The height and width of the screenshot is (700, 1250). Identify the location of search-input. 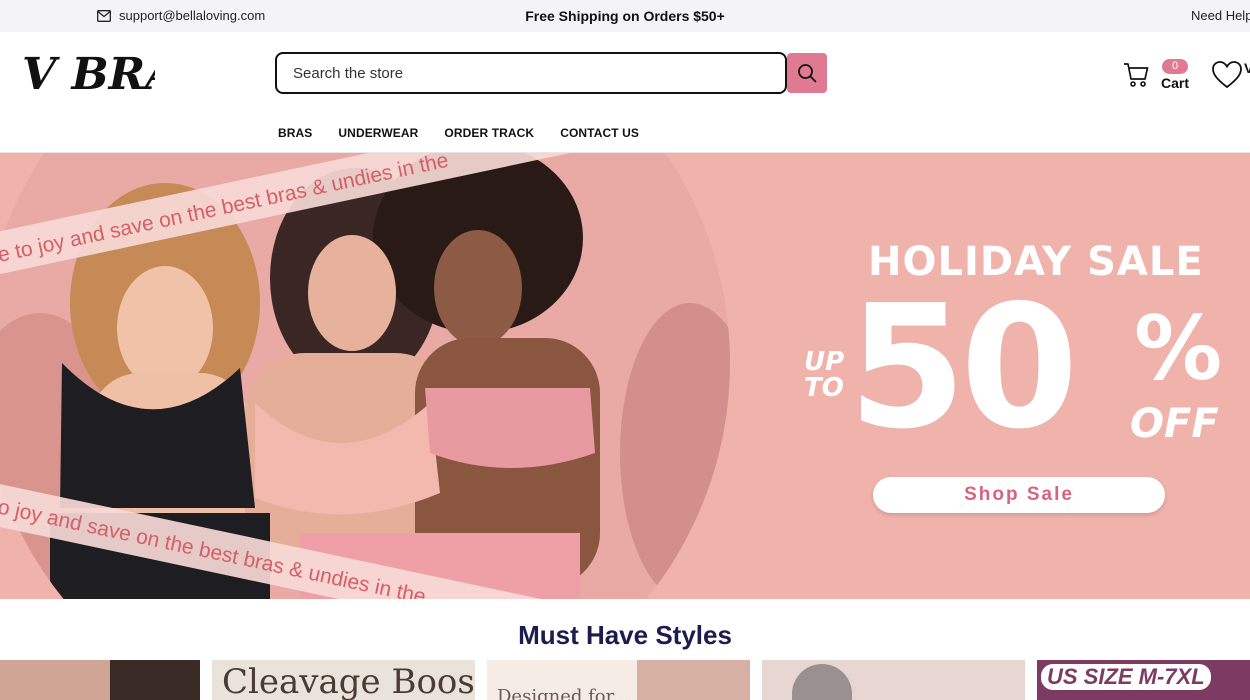
(539, 73).